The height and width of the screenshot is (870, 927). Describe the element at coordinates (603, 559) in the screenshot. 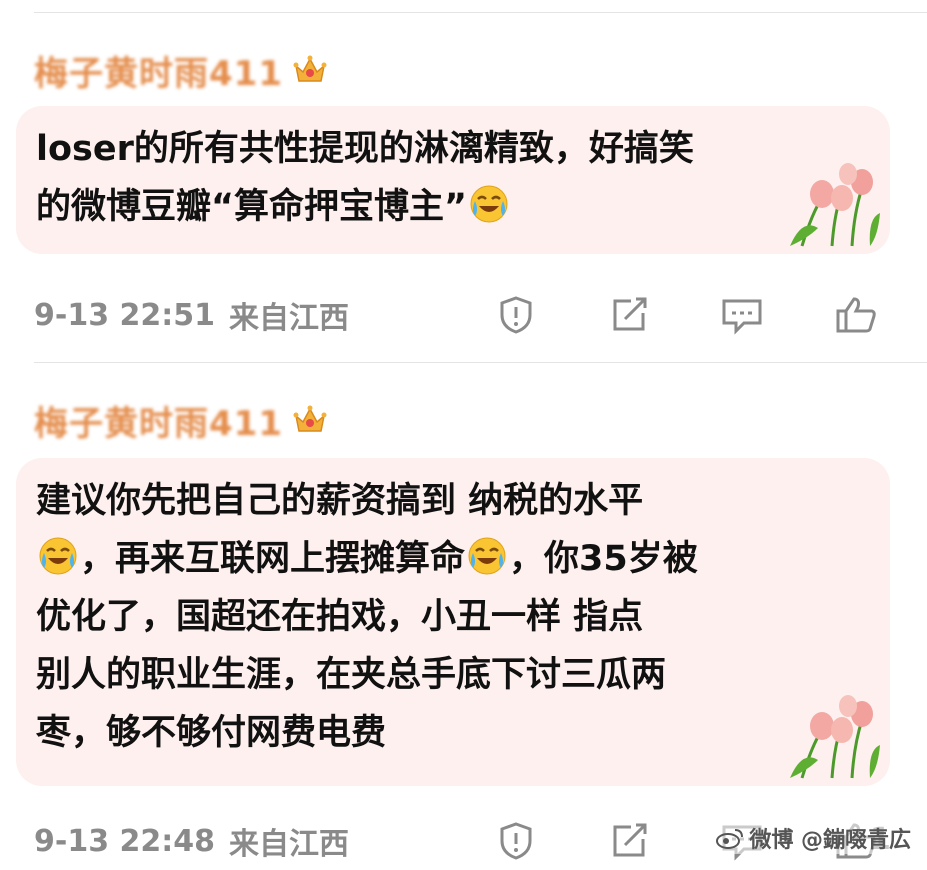

I see `comment-text-line: ，你35岁被` at that location.